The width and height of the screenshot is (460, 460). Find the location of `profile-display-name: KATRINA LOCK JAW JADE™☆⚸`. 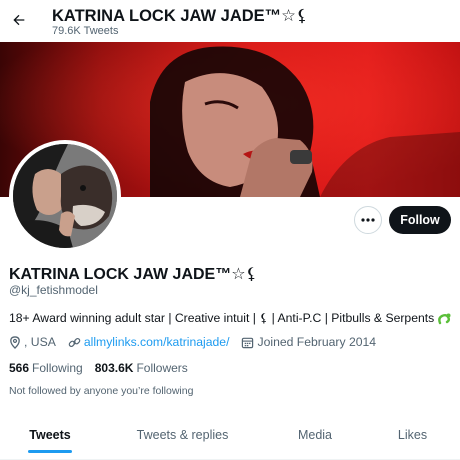

profile-display-name: KATRINA LOCK JAW JADE™☆⚸ is located at coordinates (133, 274).